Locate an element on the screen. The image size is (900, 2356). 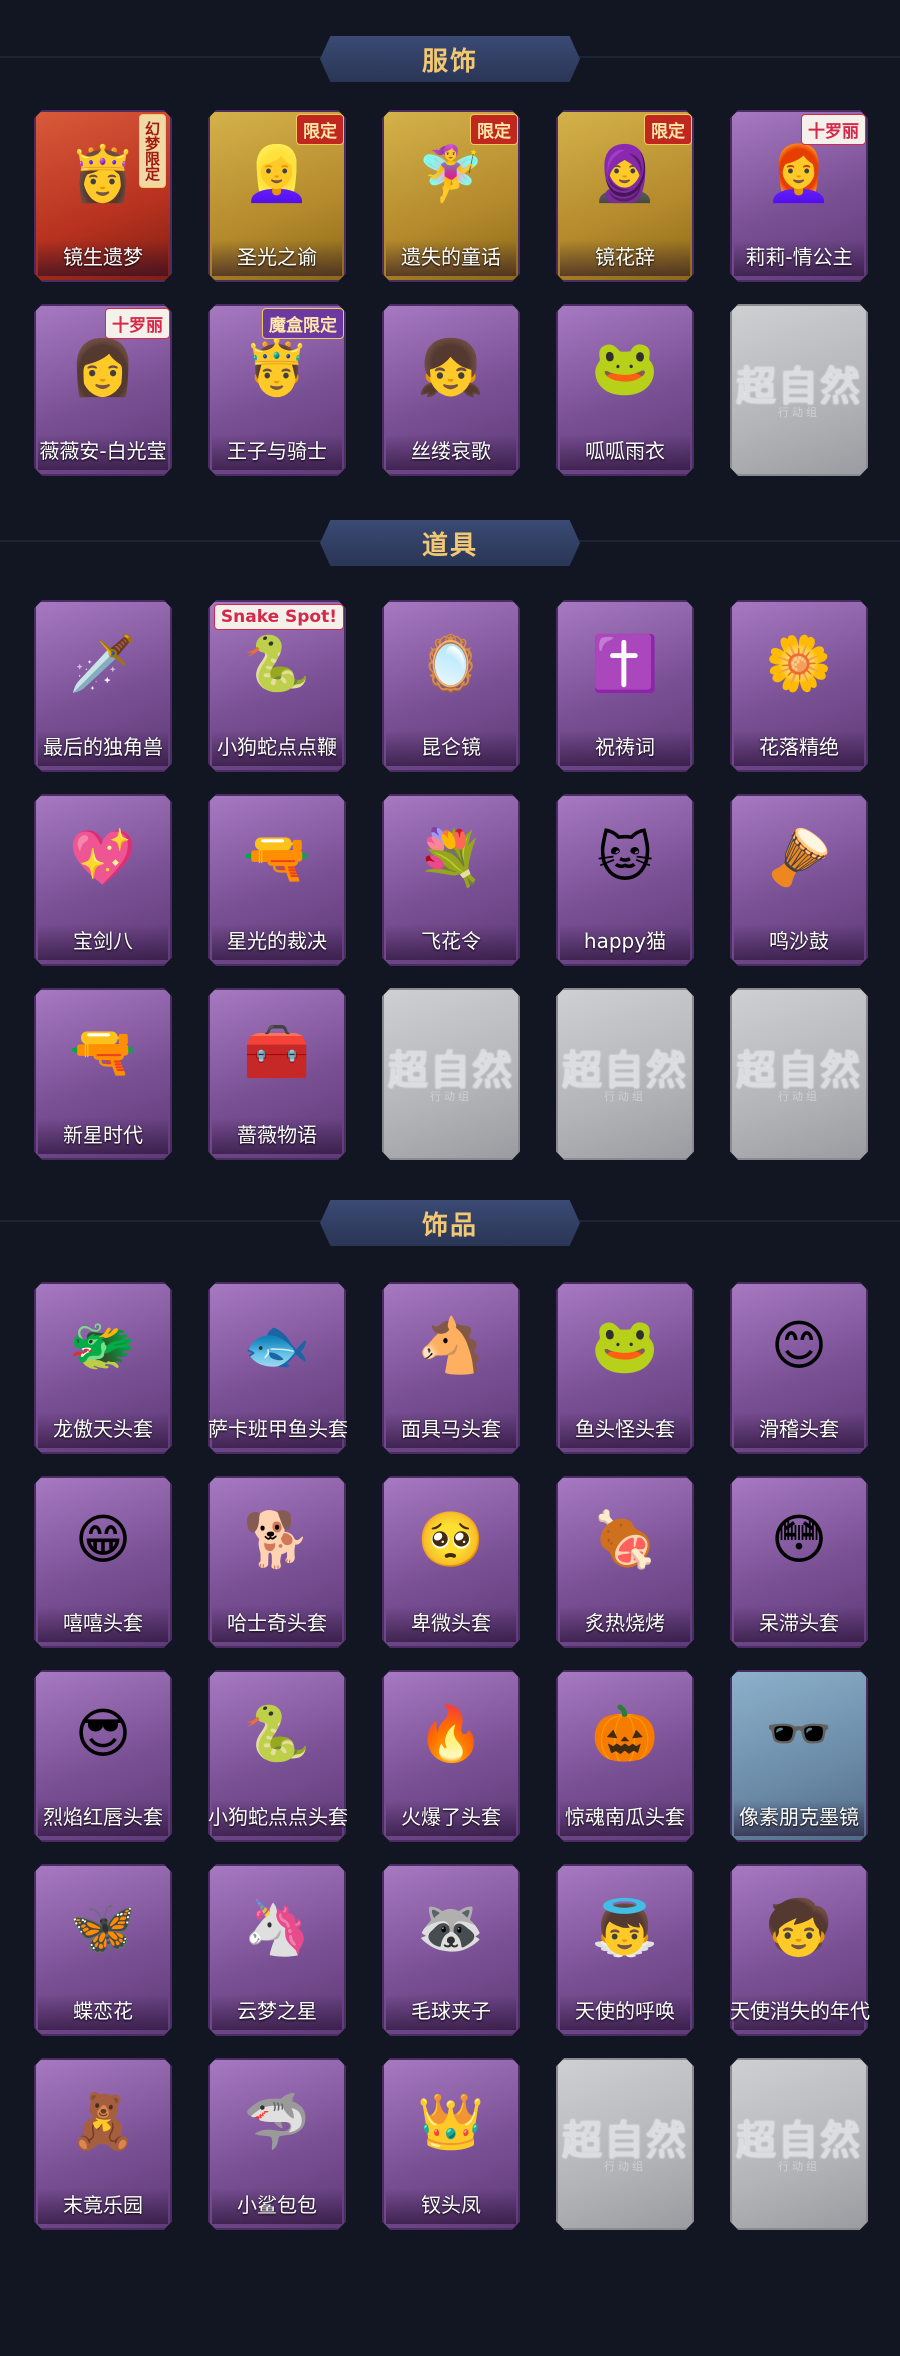
item-art-icon: 🔫 is located at coordinates (103, 1051).